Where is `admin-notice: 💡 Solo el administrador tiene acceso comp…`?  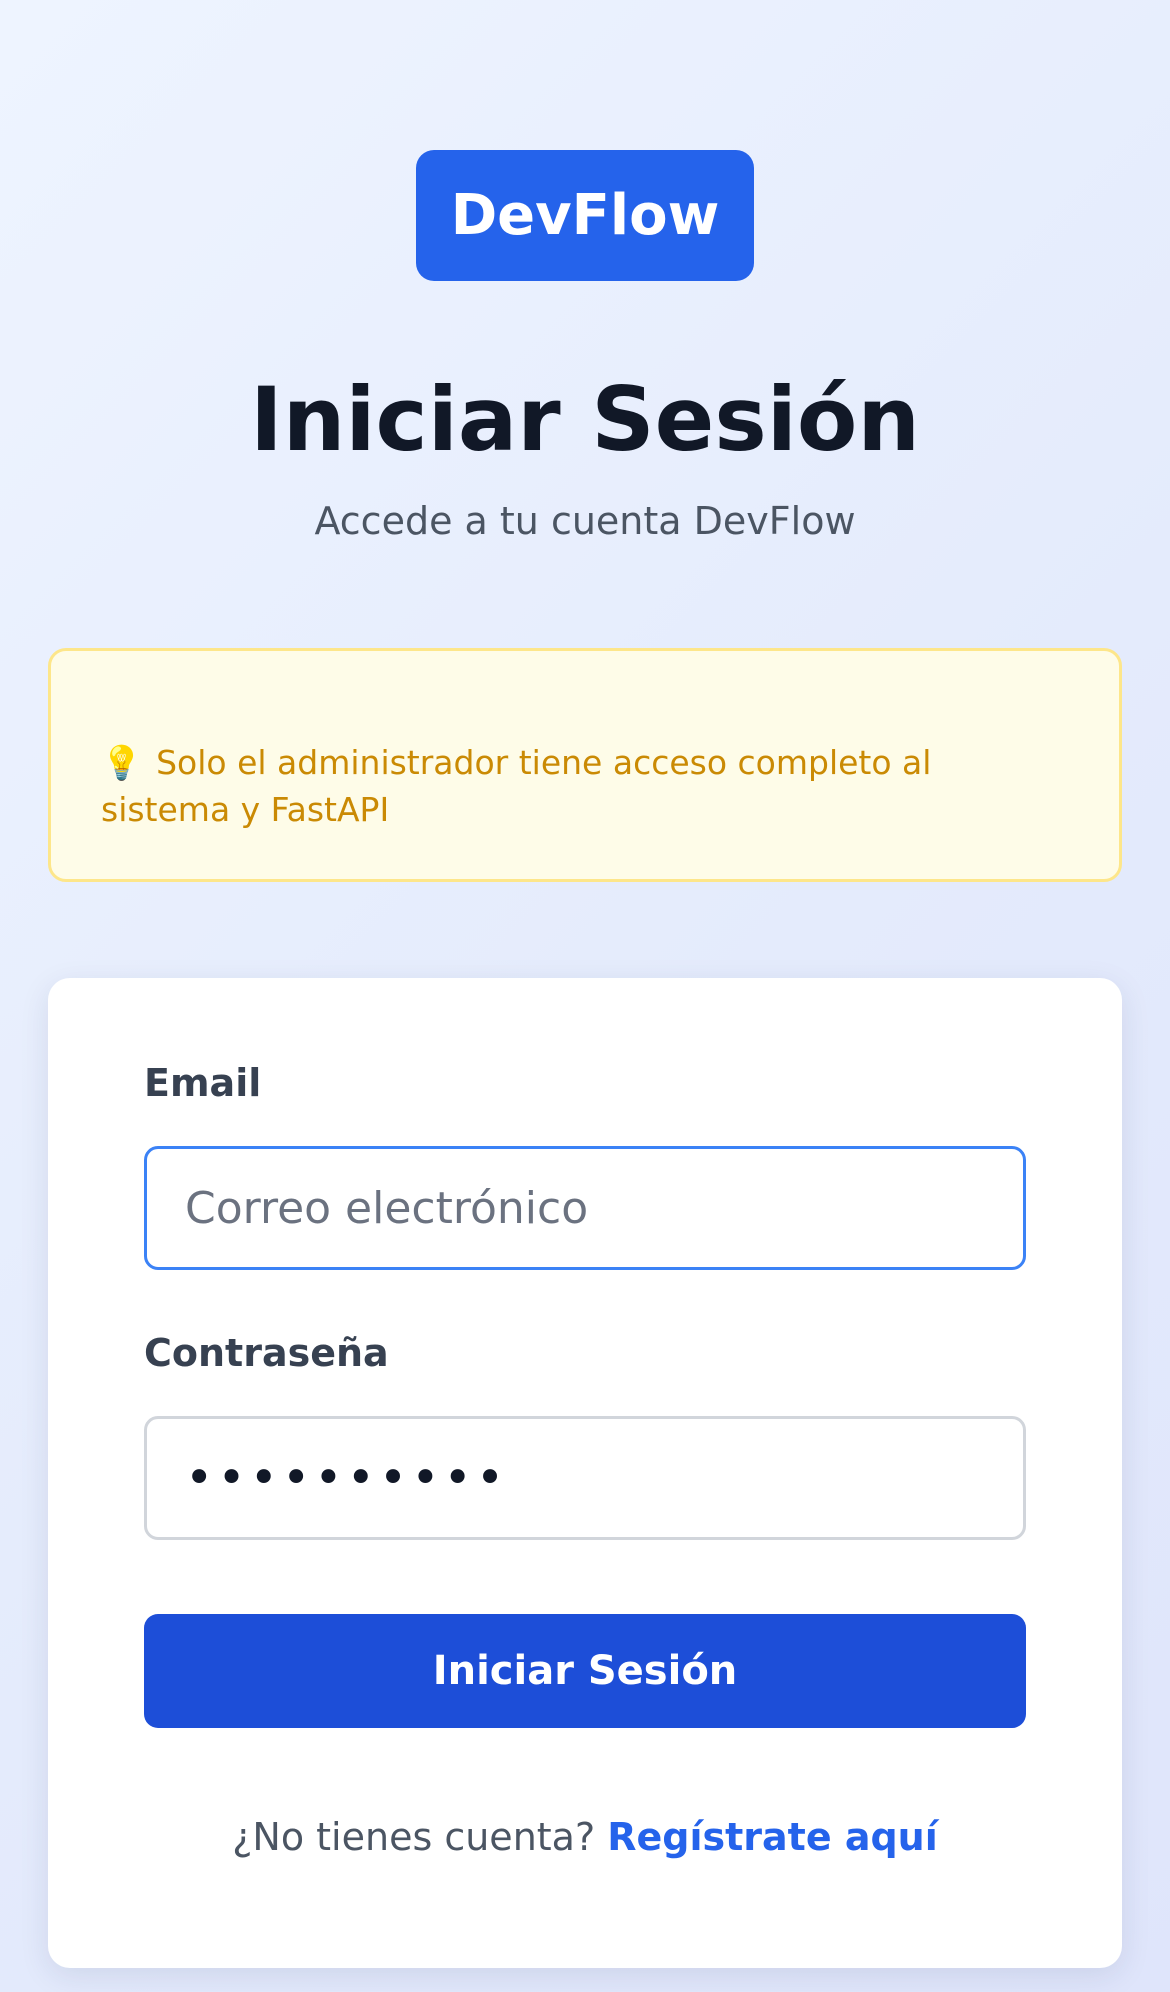 admin-notice: 💡 Solo el administrador tiene acceso comp… is located at coordinates (585, 765).